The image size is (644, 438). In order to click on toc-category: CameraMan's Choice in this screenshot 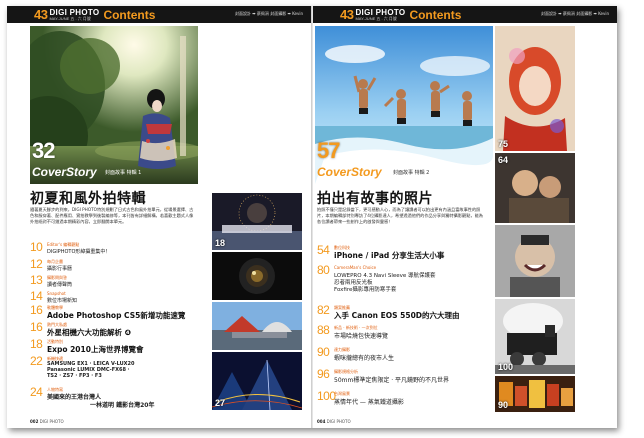, I will do `click(355, 267)`.